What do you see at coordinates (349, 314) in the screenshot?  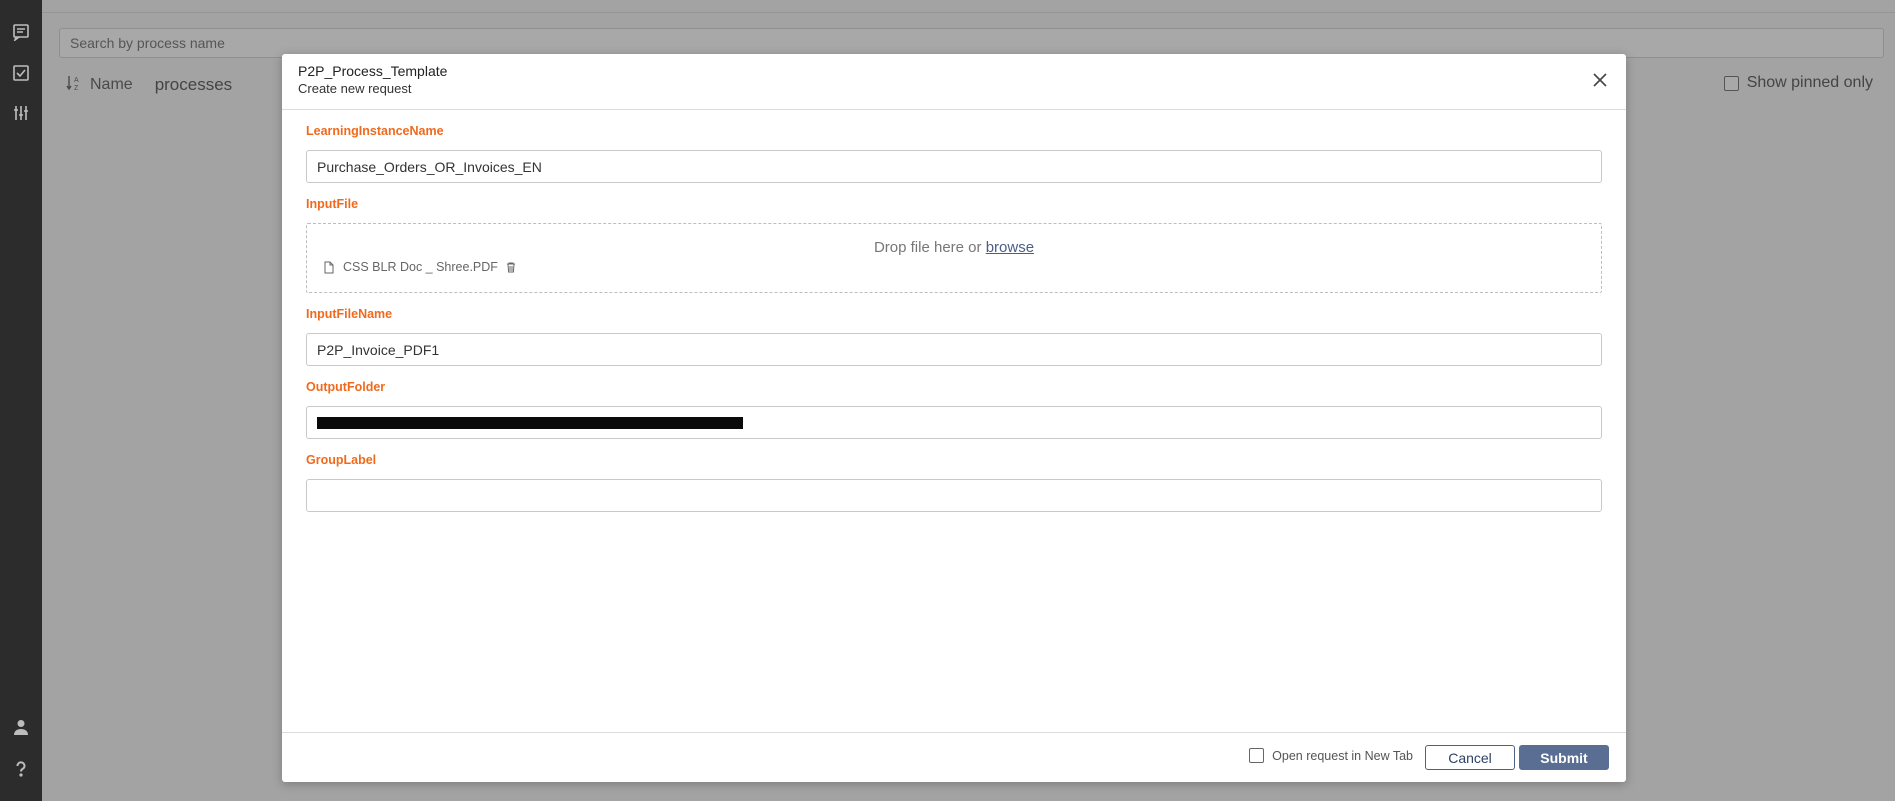 I see `field-label: InputFileName` at bounding box center [349, 314].